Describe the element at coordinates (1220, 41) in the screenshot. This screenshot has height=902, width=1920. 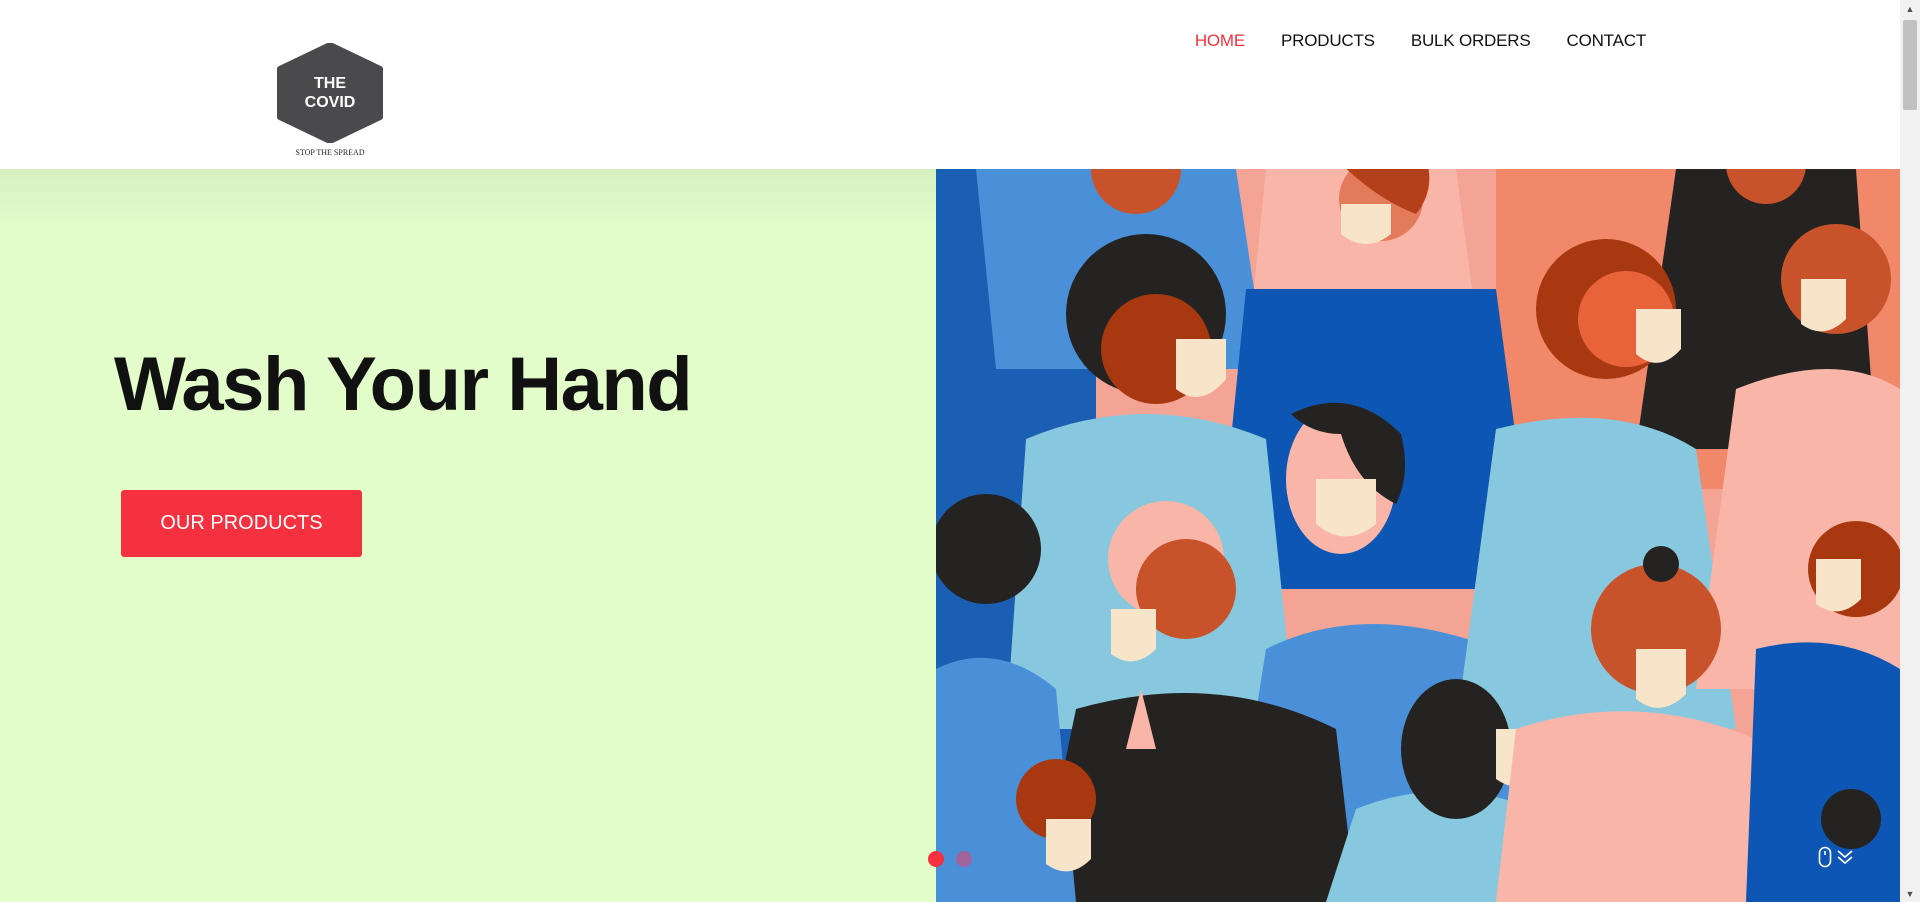
I see `nav-item-home: HOME` at that location.